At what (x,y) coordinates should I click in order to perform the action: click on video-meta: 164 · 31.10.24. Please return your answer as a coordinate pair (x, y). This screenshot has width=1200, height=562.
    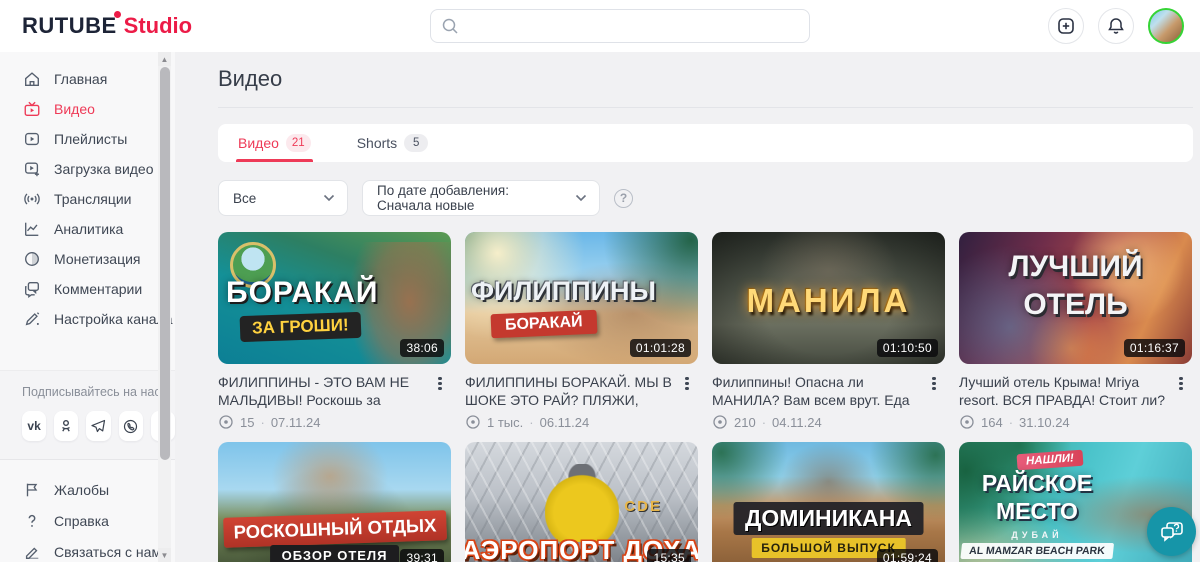
    Looking at the image, I should click on (1075, 422).